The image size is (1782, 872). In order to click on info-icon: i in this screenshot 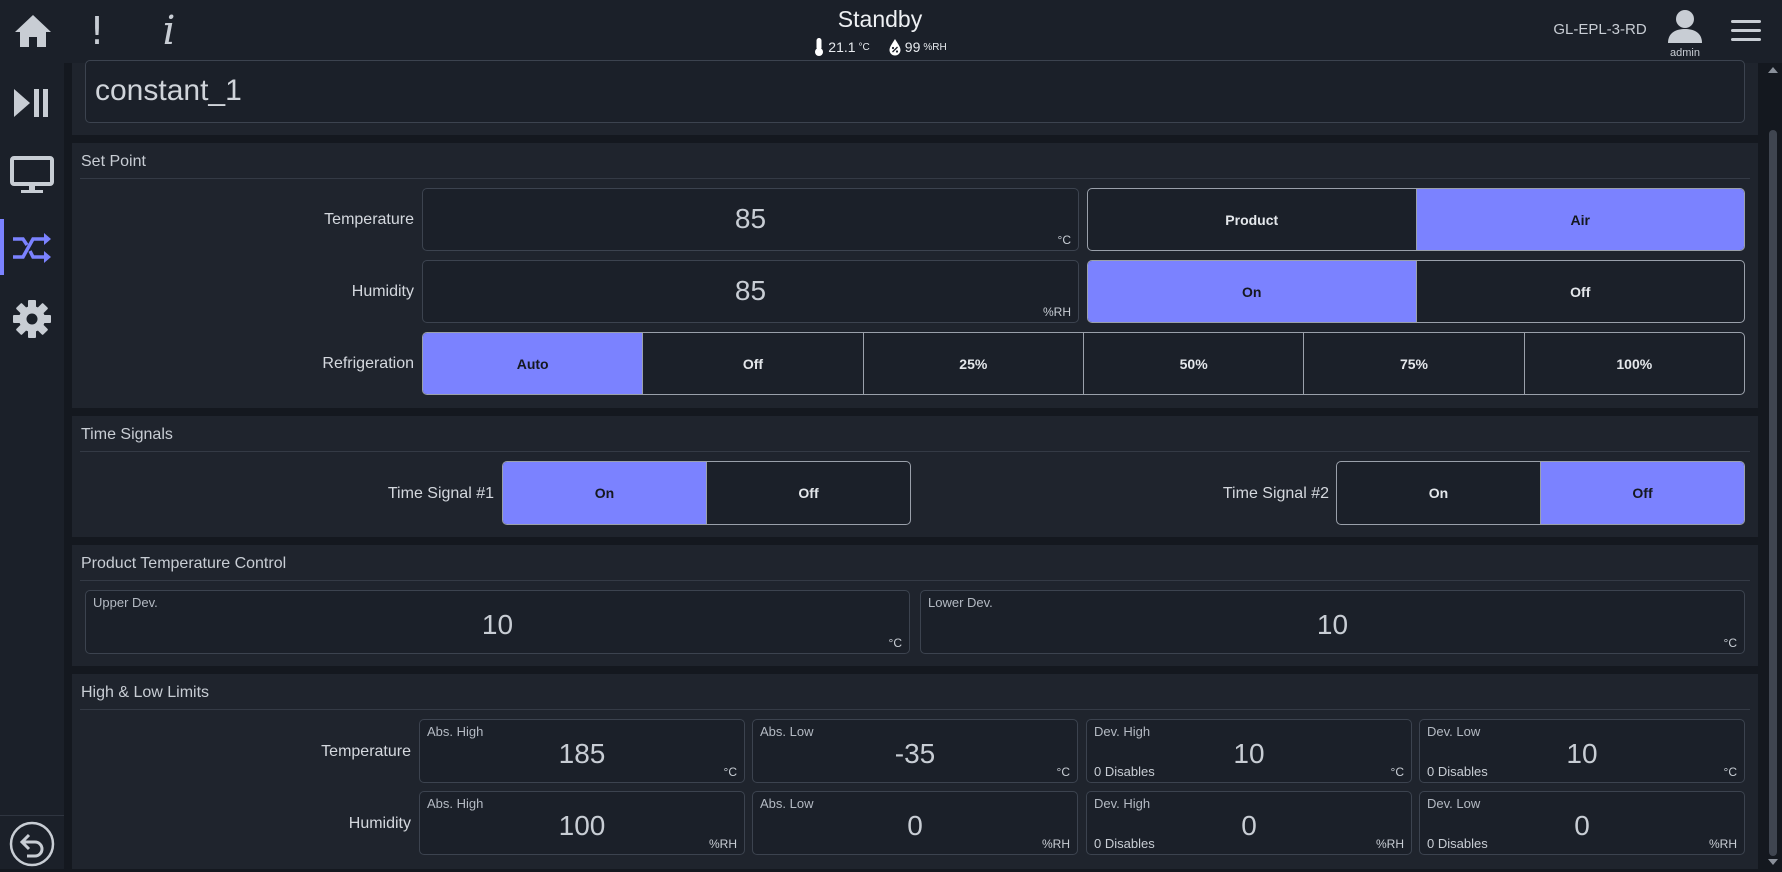, I will do `click(169, 31)`.